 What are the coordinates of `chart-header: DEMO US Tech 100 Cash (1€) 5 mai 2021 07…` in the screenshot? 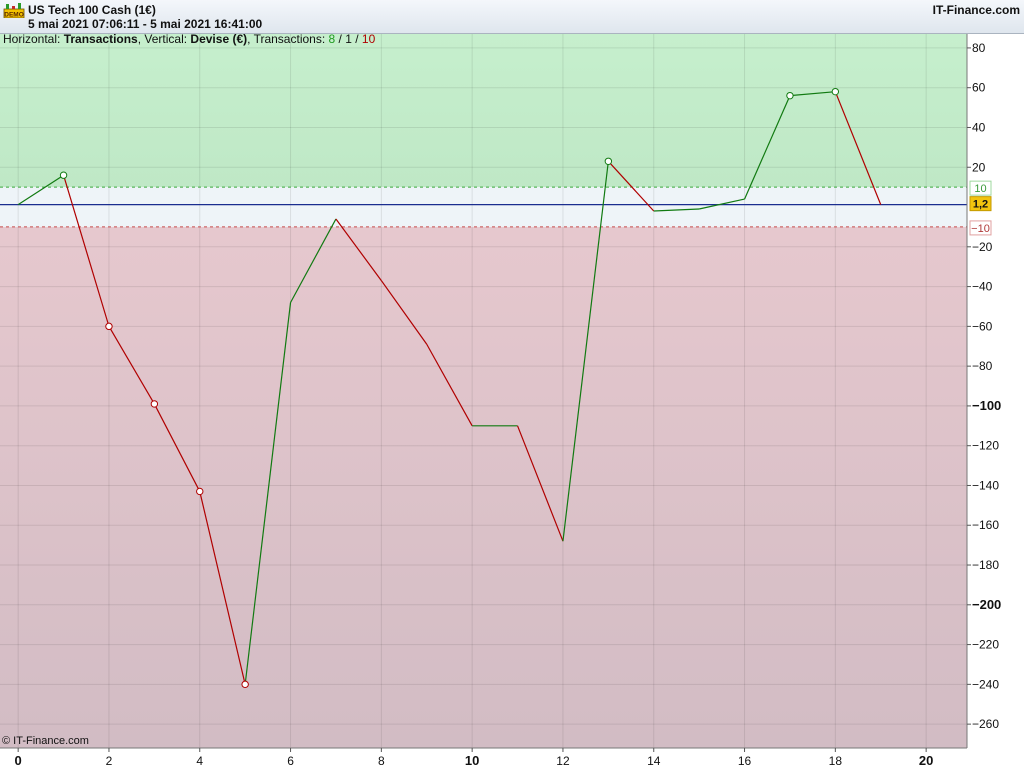 It's located at (512, 17).